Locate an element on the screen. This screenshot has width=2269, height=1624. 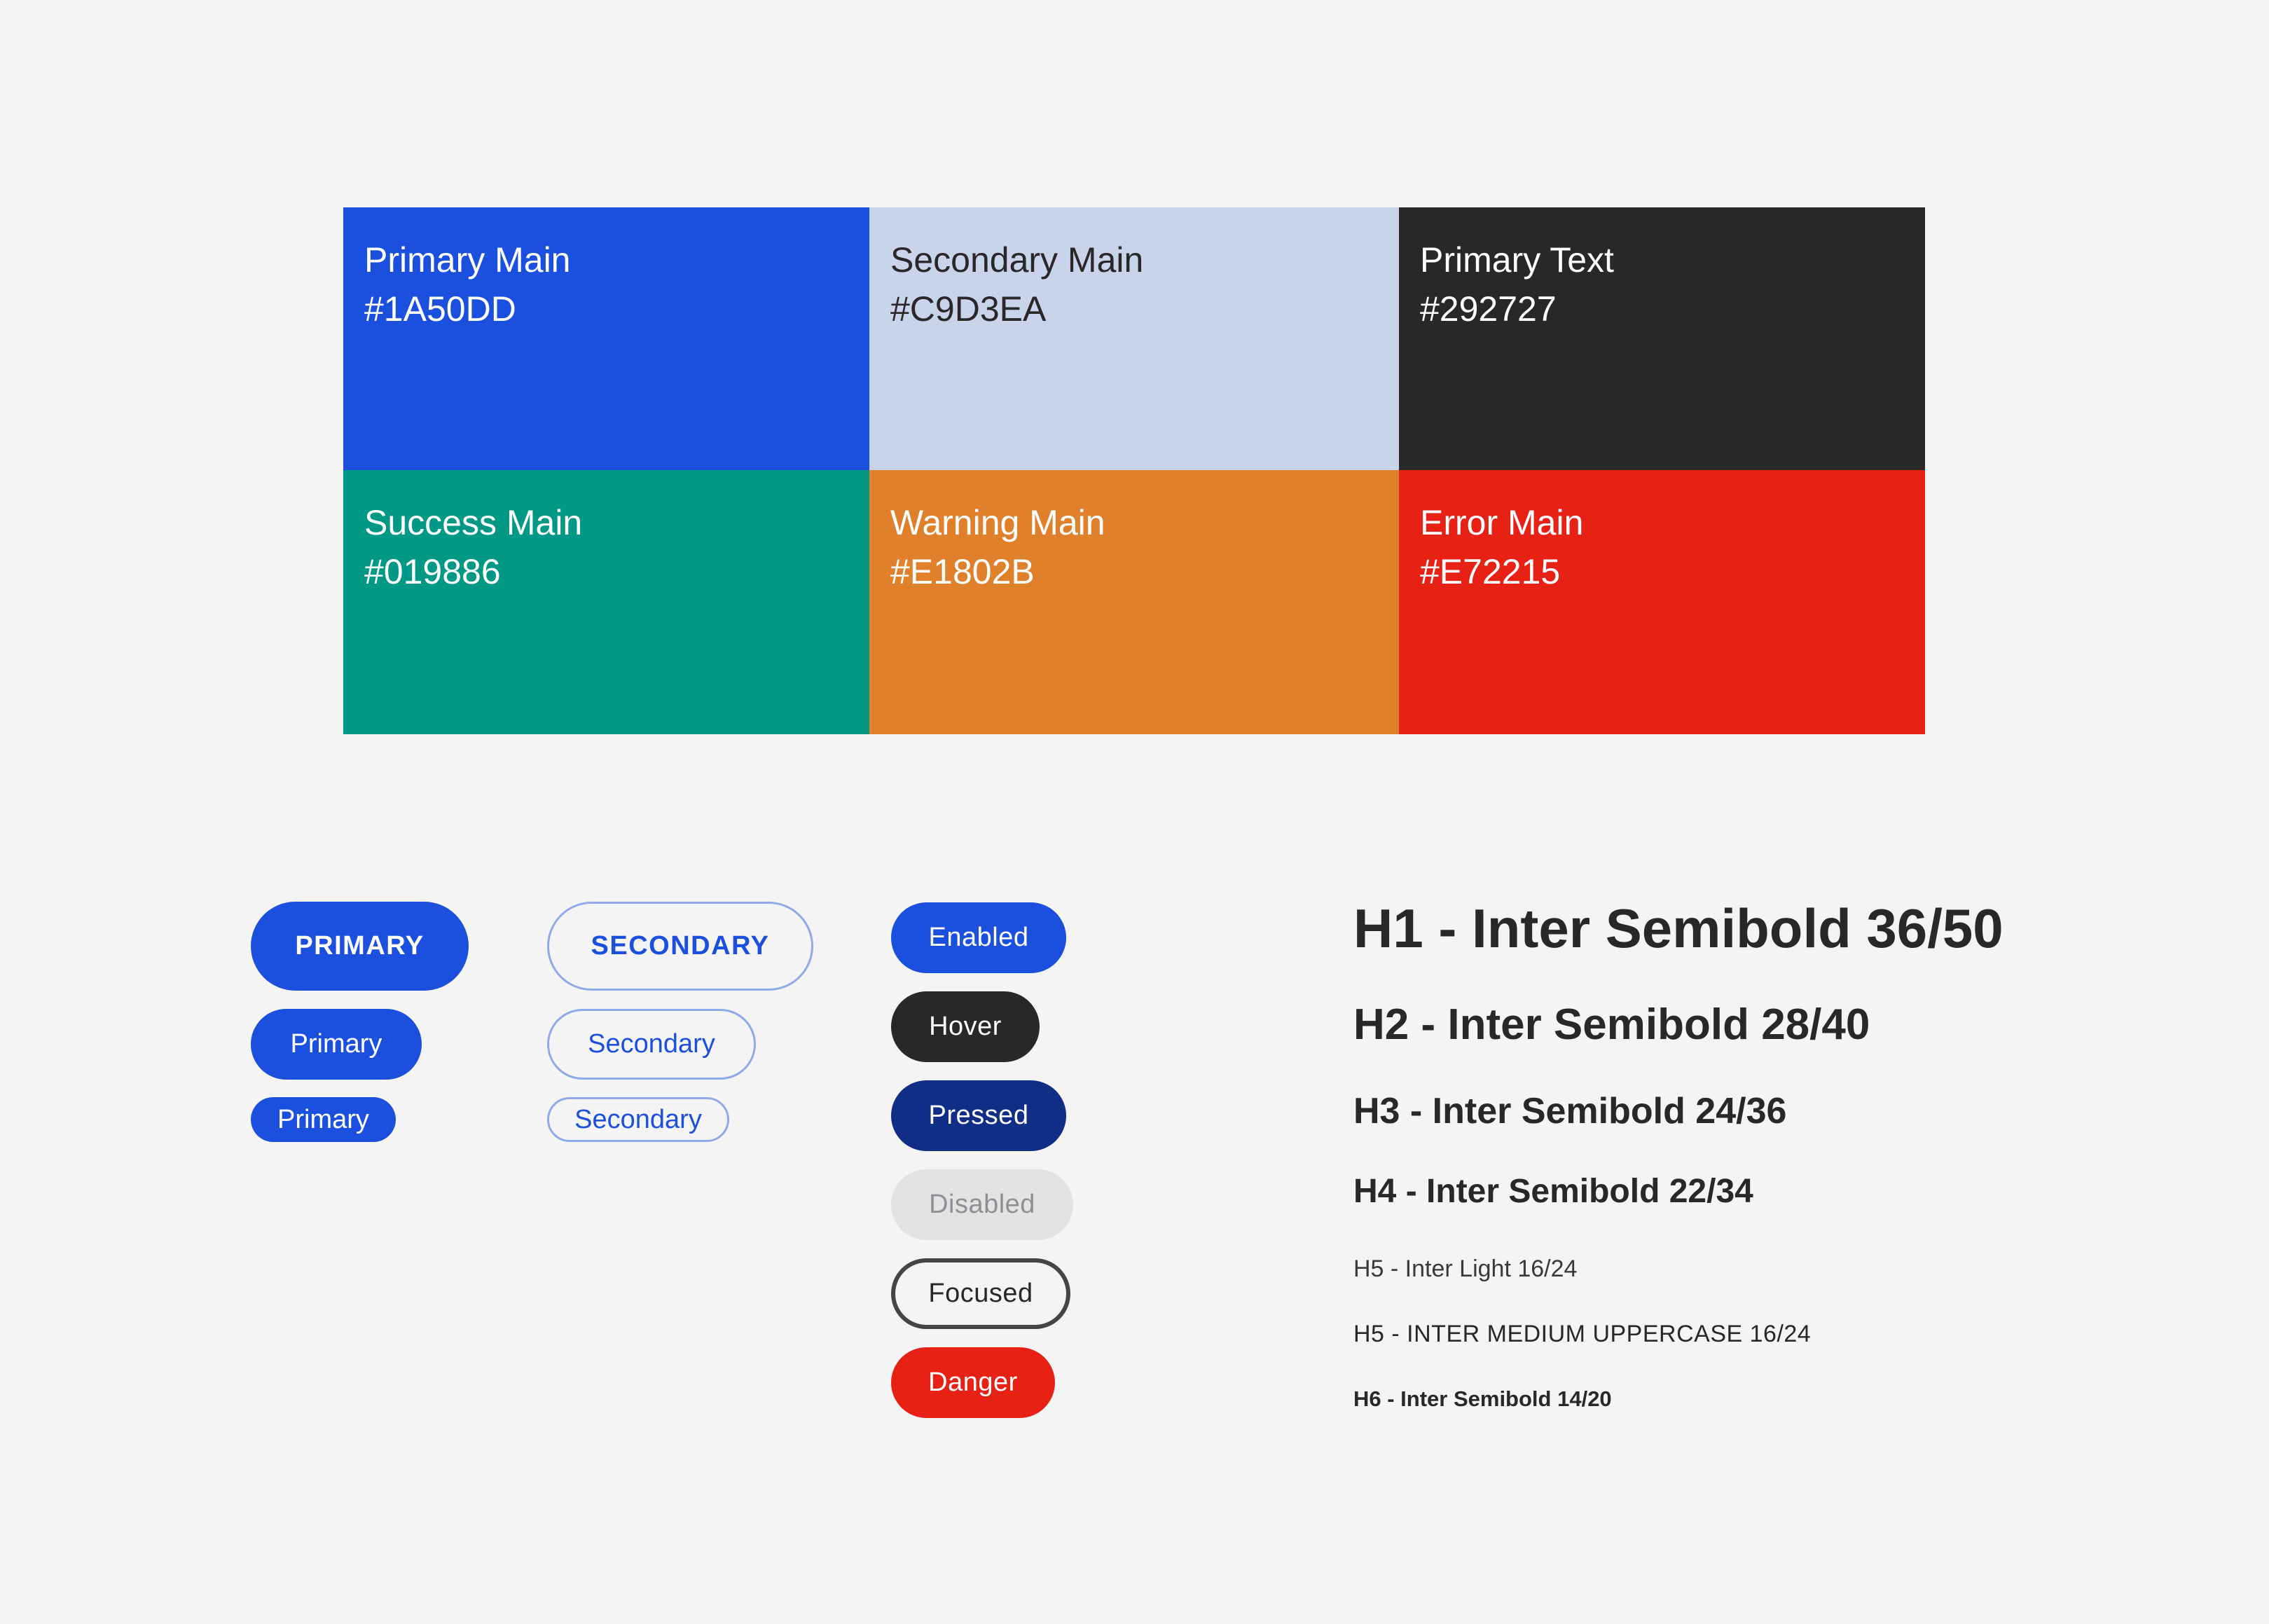
hover-button: Hover is located at coordinates (965, 1026).